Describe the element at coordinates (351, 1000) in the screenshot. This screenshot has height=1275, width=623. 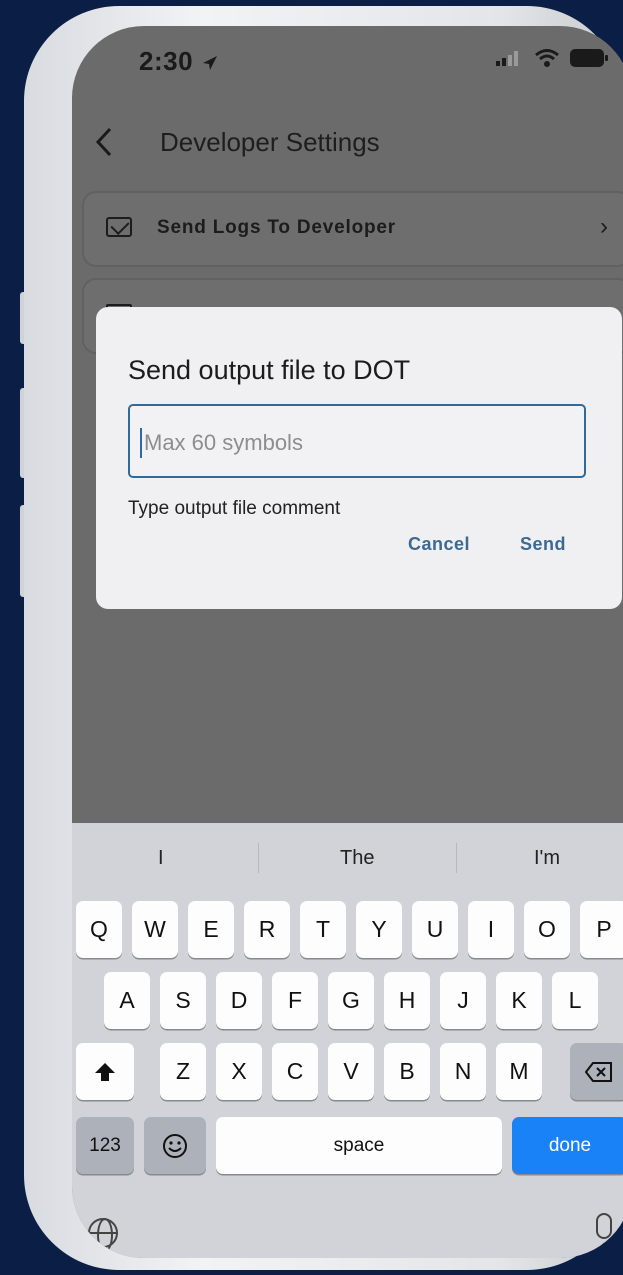
I see `key-g: G` at that location.